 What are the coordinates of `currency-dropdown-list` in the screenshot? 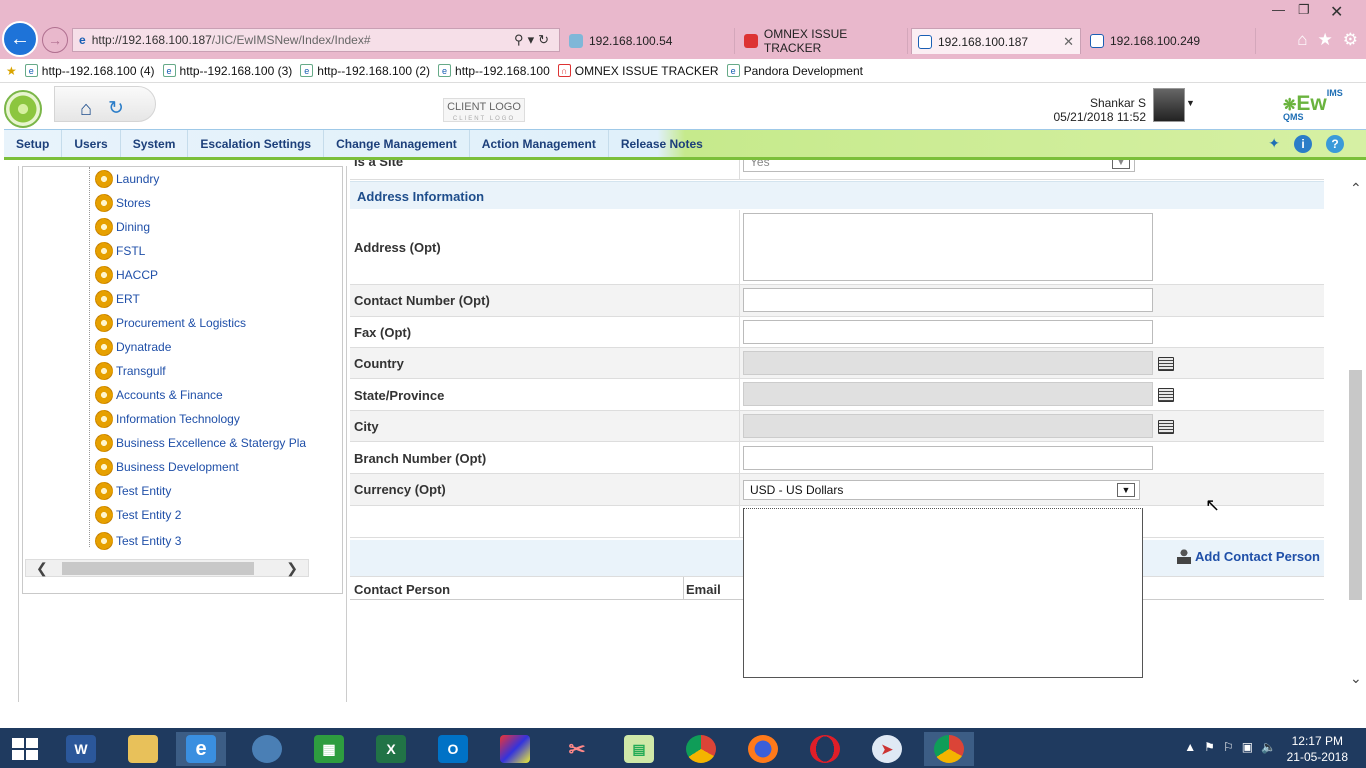 It's located at (943, 593).